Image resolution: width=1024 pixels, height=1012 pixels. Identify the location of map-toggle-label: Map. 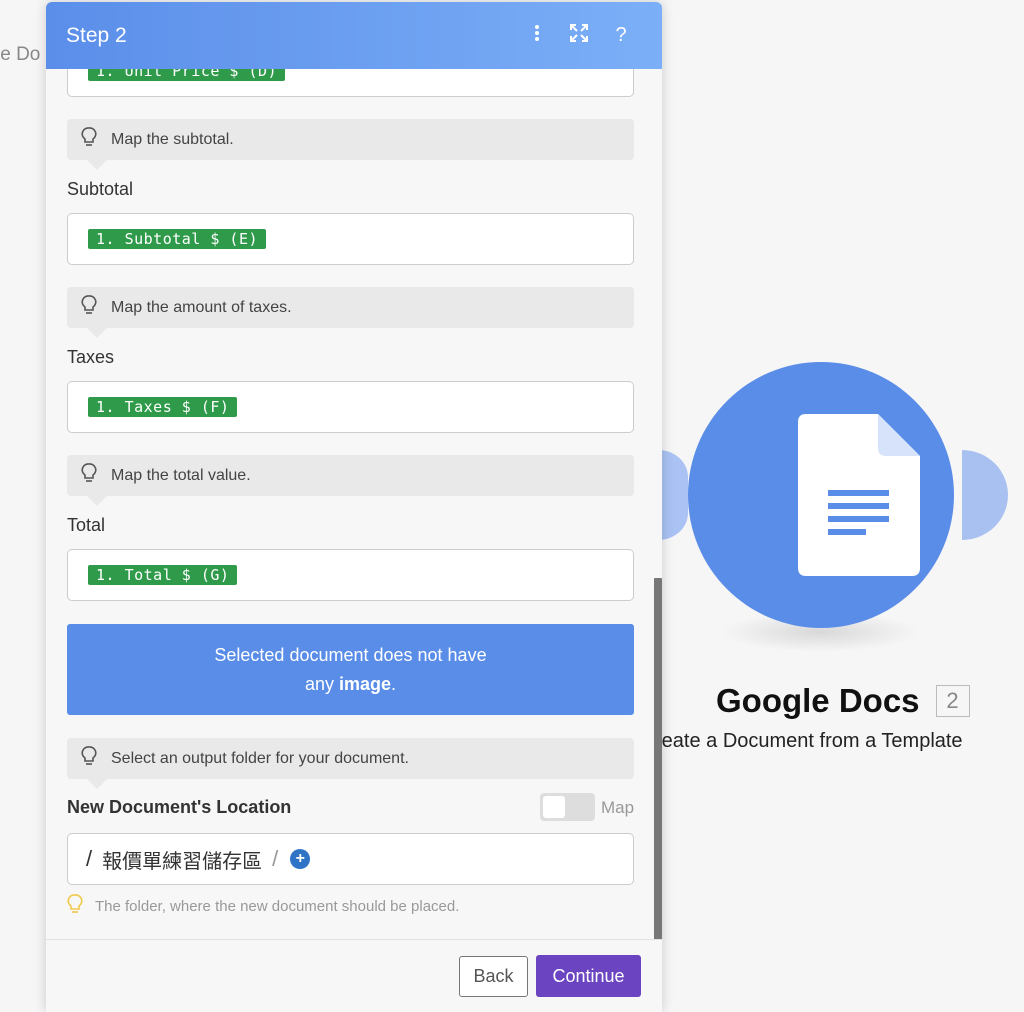
(618, 807).